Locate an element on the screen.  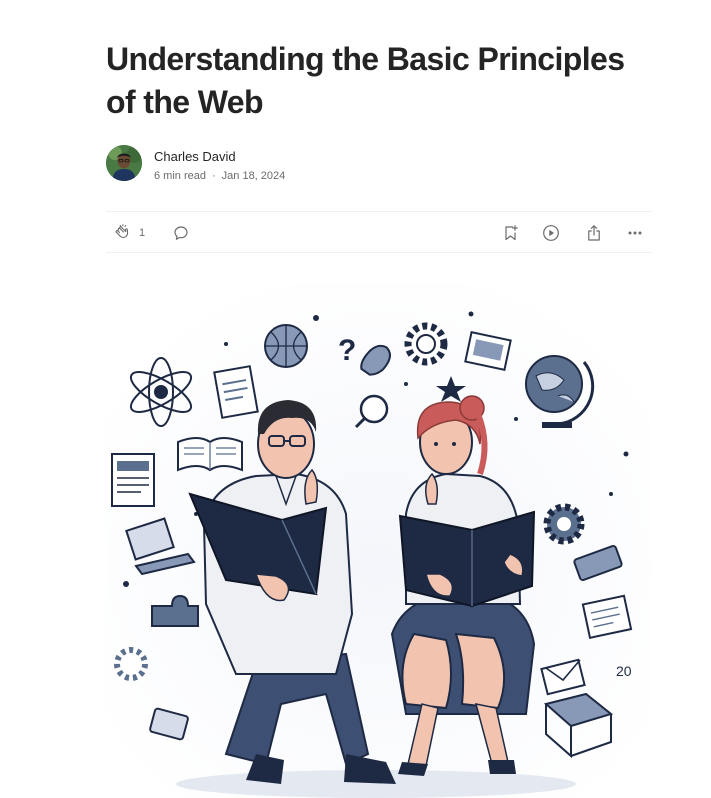
globe-icon is located at coordinates (286, 346).